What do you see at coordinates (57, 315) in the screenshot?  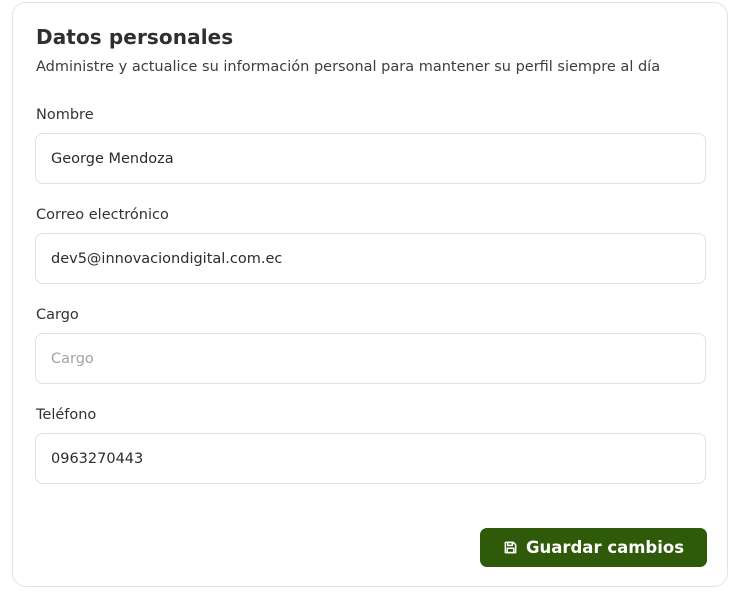 I see `position-label: Cargo` at bounding box center [57, 315].